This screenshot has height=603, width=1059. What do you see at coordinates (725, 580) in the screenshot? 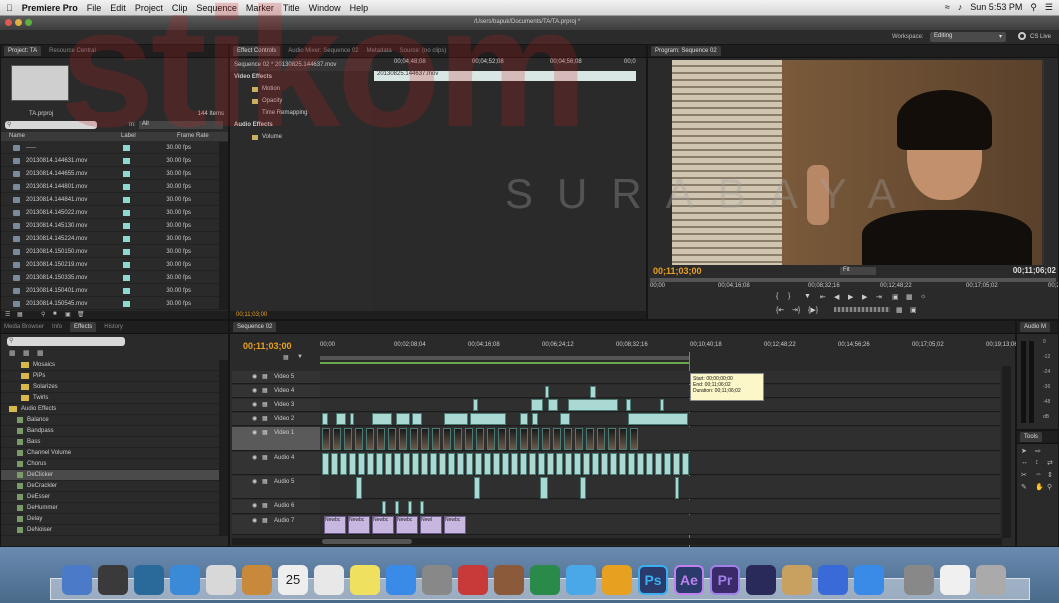
I see `premiere-icon: Pr` at bounding box center [725, 580].